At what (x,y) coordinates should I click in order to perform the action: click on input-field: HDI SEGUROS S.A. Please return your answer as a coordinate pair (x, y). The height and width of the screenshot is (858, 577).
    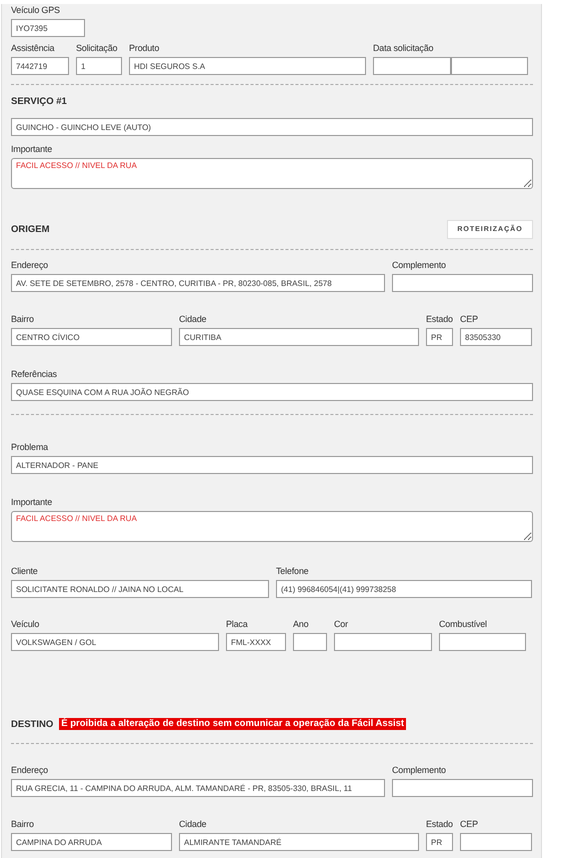
    Looking at the image, I should click on (247, 66).